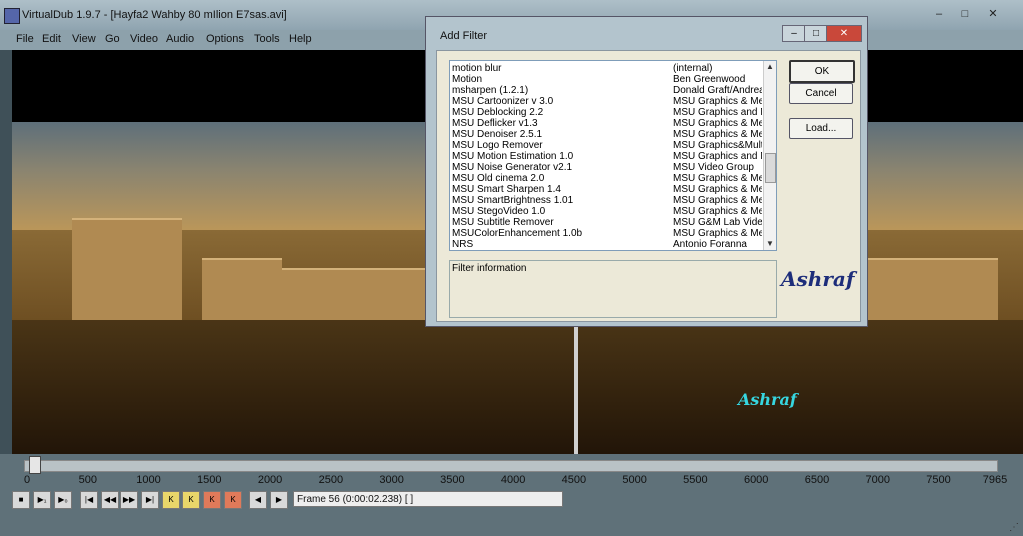  I want to click on resize-grip: ⋰, so click(1014, 527).